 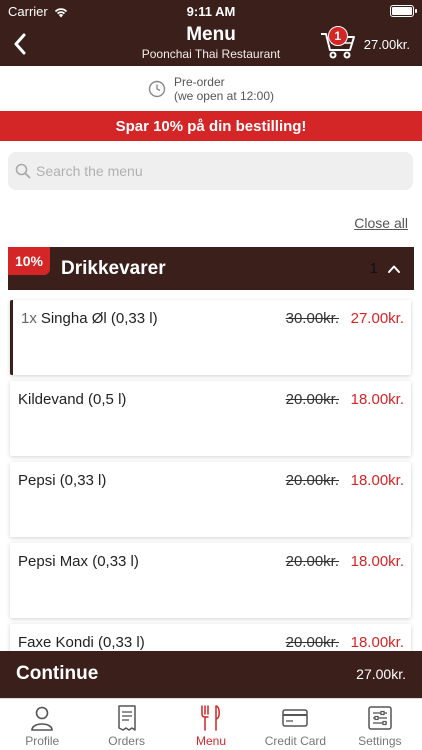 I want to click on category-header-drikkevarer: 10% Drikkevarer 1, so click(x=211, y=268).